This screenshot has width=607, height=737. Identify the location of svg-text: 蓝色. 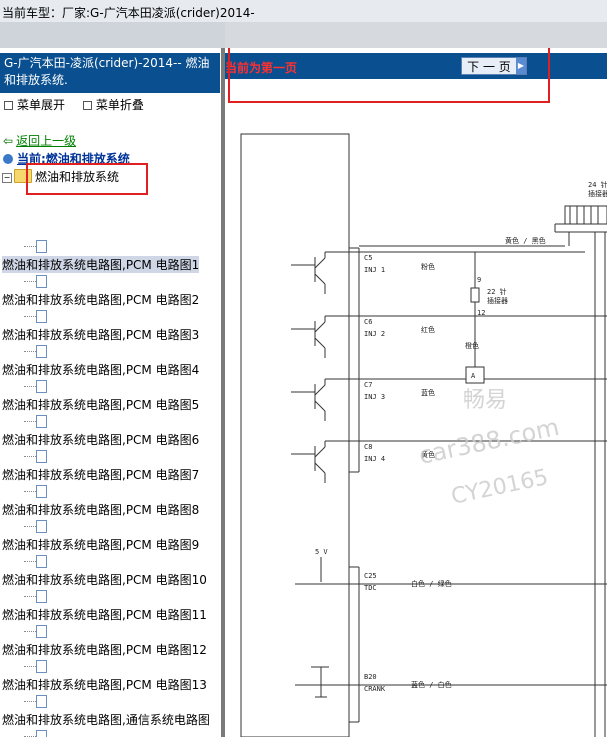
(428, 392).